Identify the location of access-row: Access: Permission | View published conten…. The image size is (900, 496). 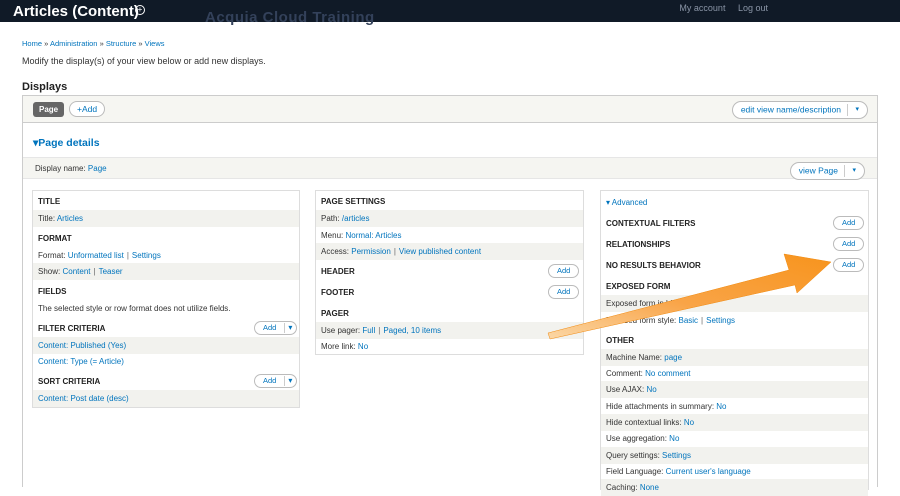
(449, 251).